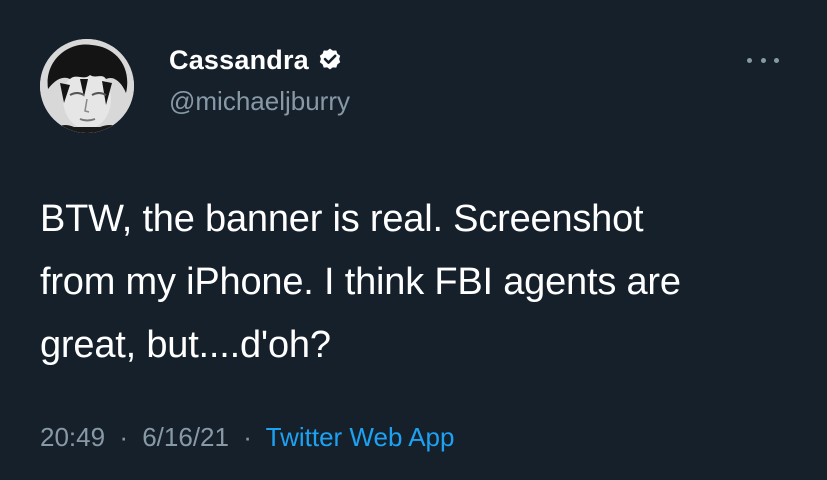 This screenshot has height=480, width=827. I want to click on tweet-text-line: BTW, the banner is real. Screenshot, so click(342, 219).